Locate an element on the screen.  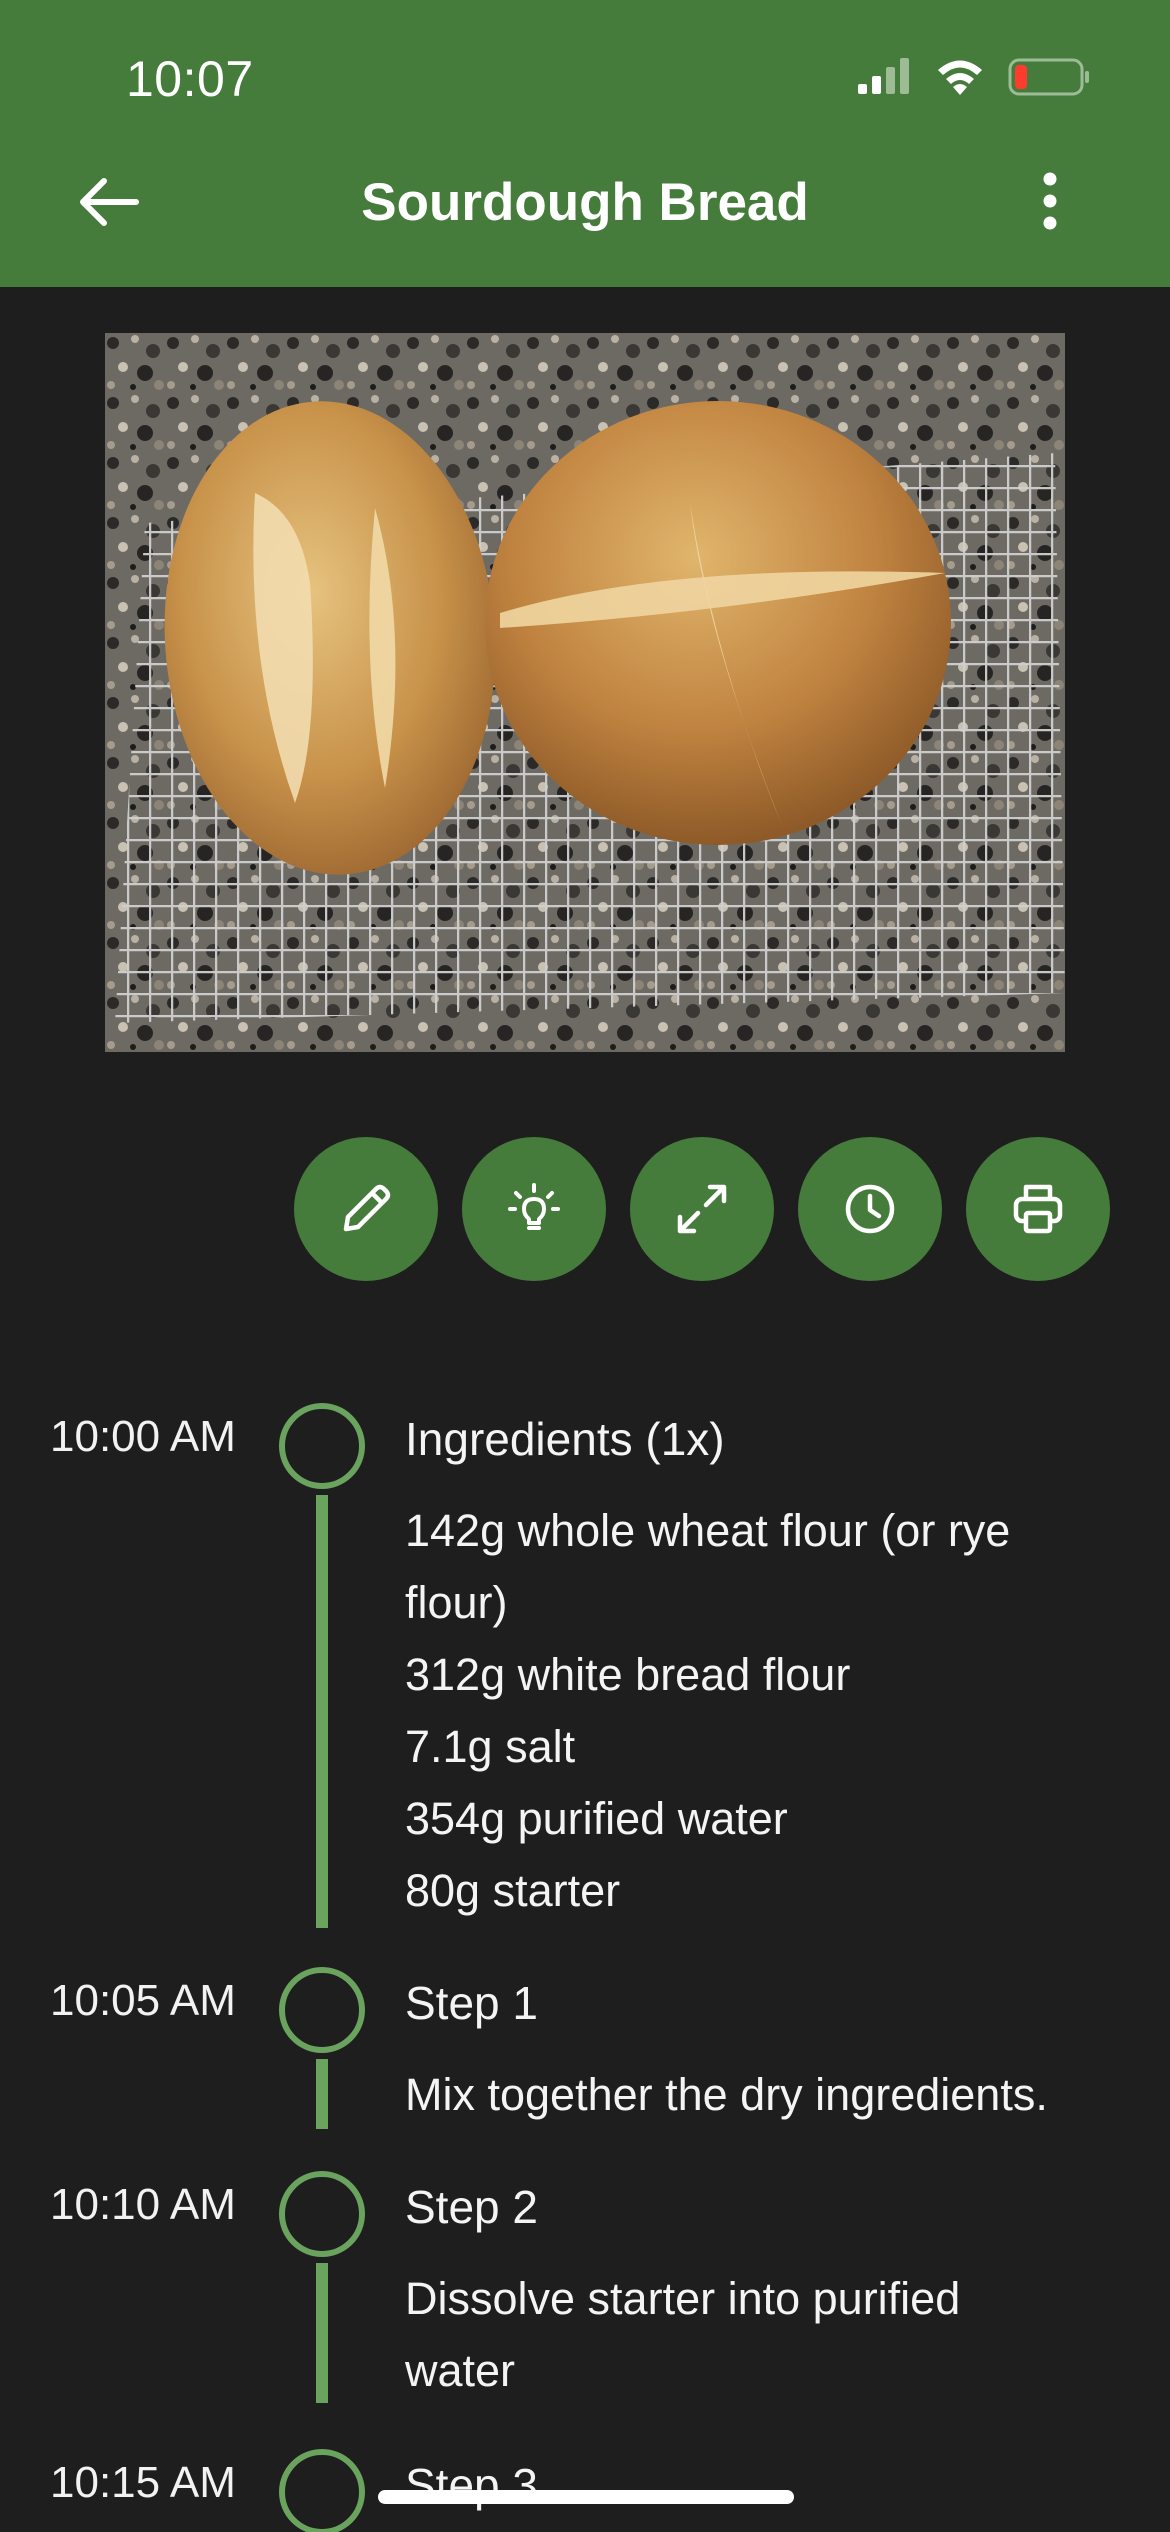
entry-time: 10:10 AM is located at coordinates (143, 2204).